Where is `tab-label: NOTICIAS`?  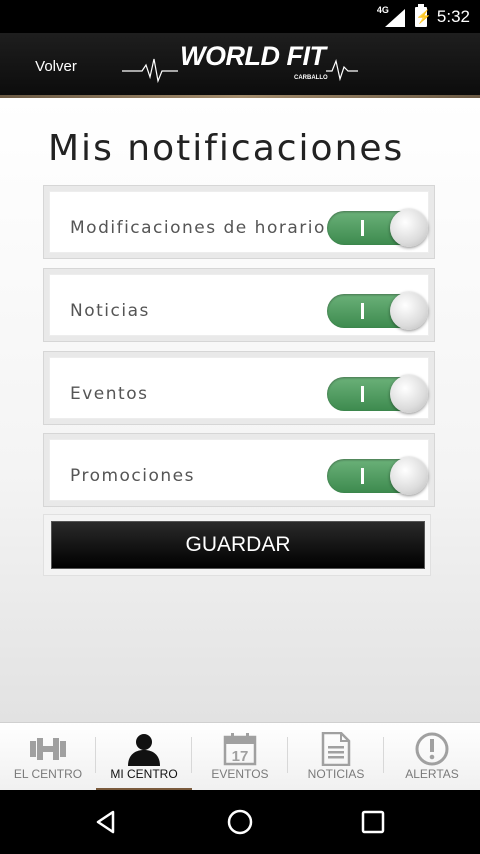
tab-label: NOTICIAS is located at coordinates (336, 774).